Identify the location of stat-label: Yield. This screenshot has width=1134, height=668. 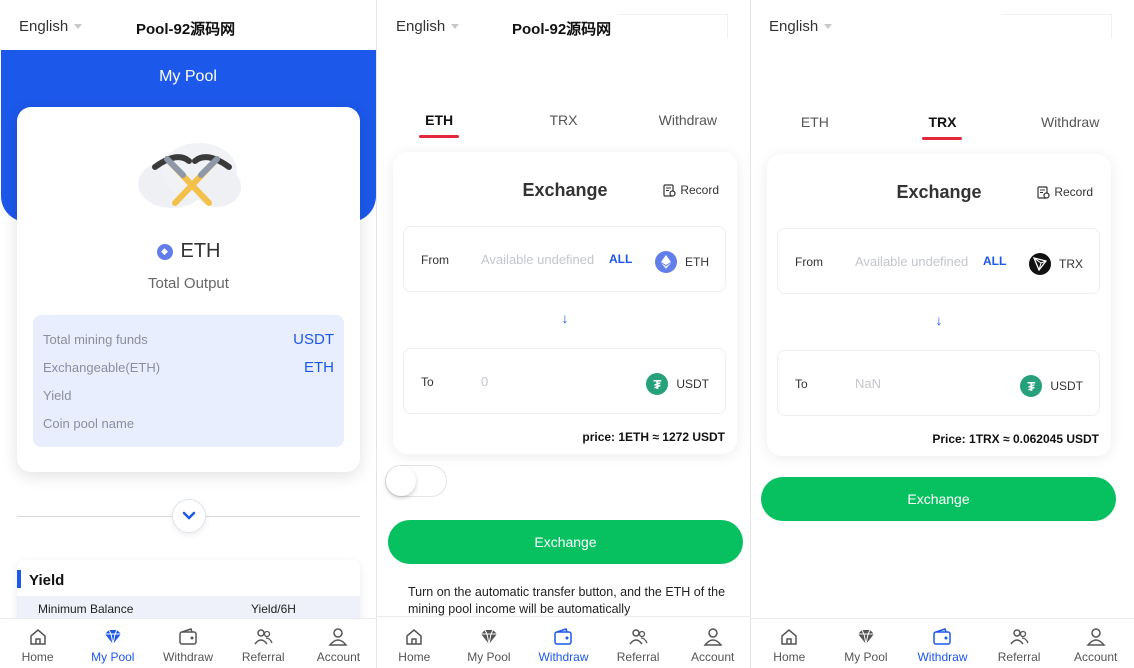
(57, 395).